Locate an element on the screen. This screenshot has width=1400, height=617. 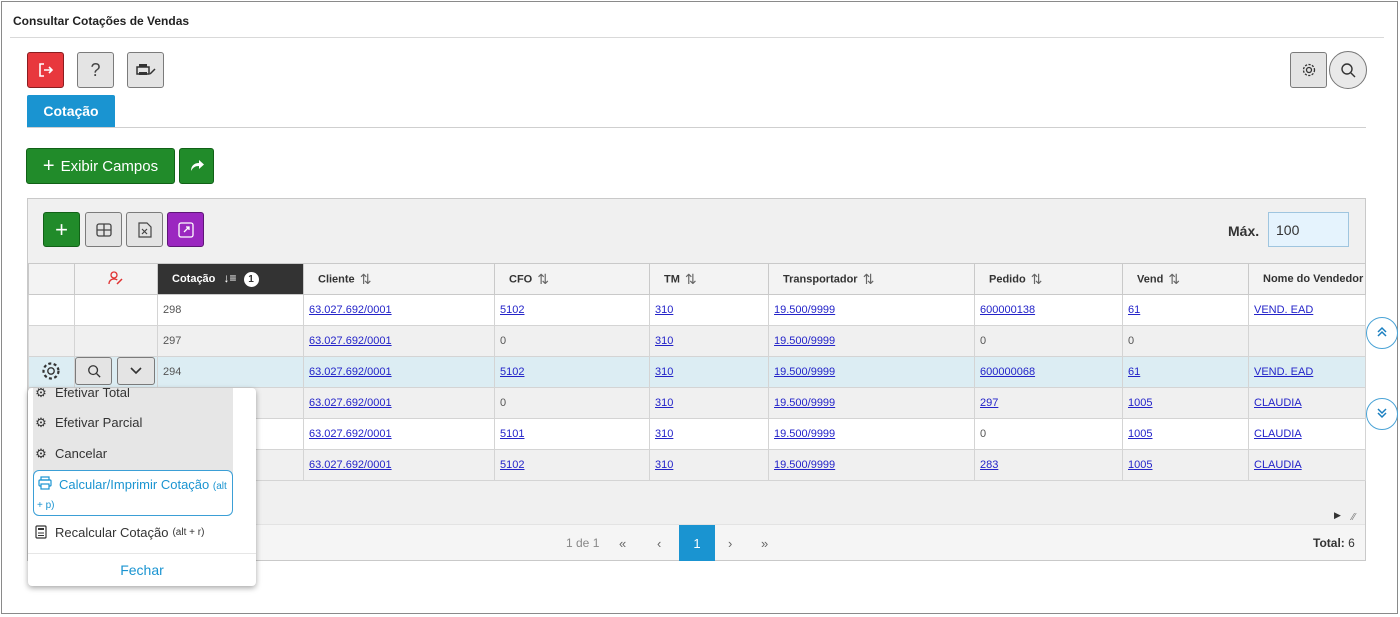
menu-close-button: Fechar is located at coordinates (142, 569).